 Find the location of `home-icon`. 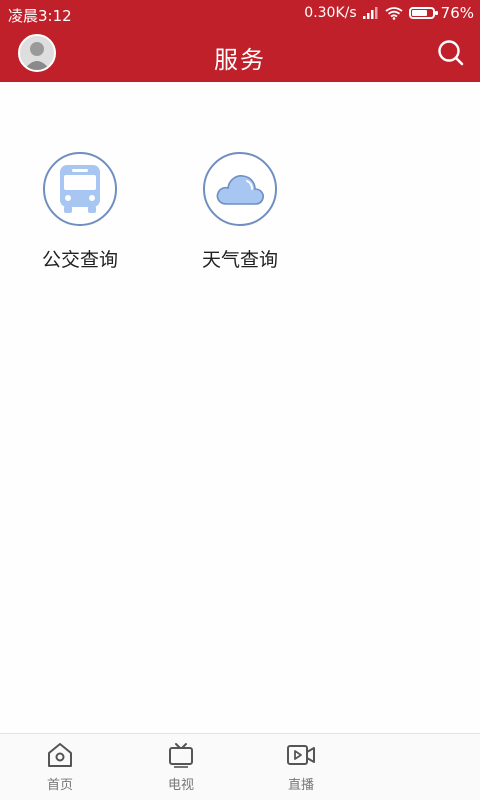

home-icon is located at coordinates (60, 755).